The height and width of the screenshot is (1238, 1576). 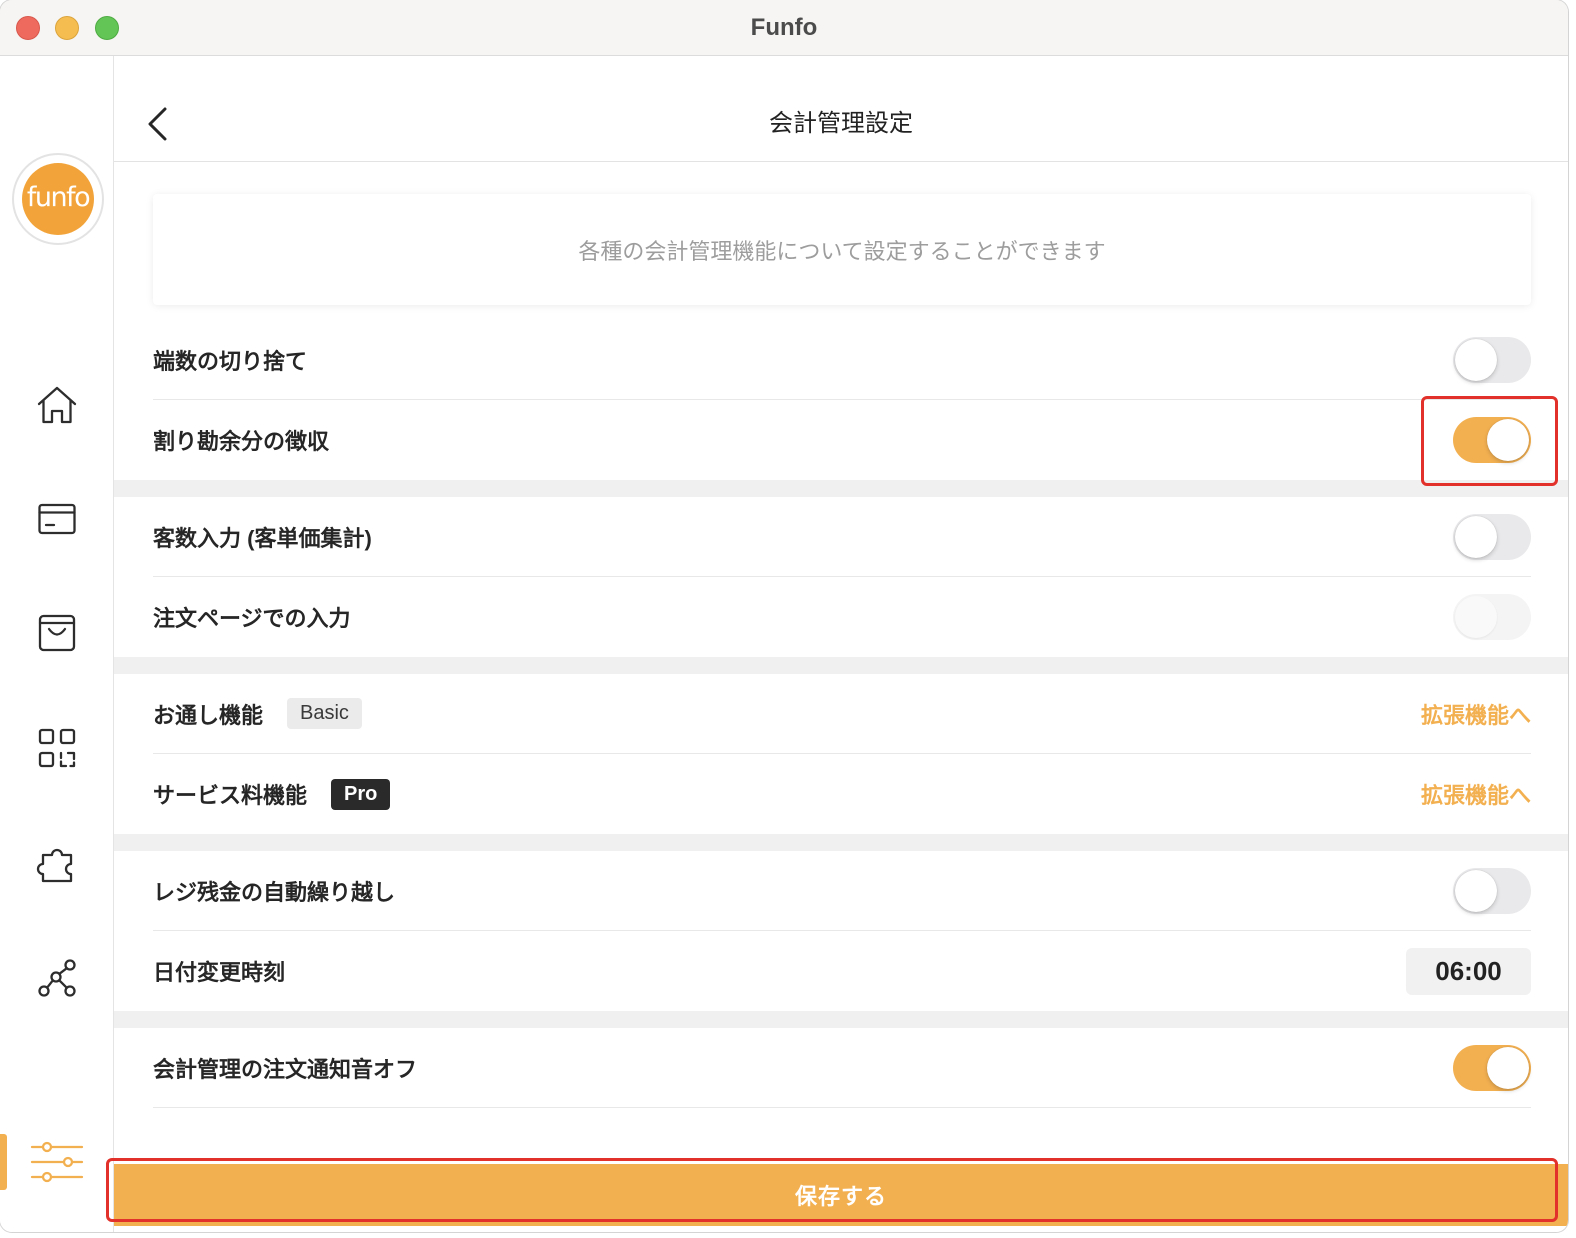 What do you see at coordinates (842, 617) in the screenshot?
I see `setting-row-order-page-input: 注文ページでの入力` at bounding box center [842, 617].